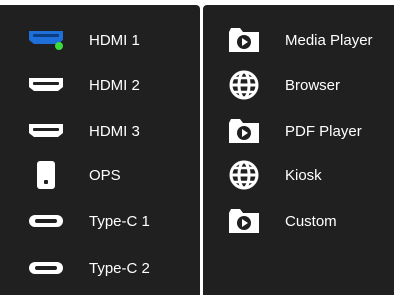 This screenshot has width=394, height=295. What do you see at coordinates (329, 40) in the screenshot?
I see `app-label-media-player: Media Player` at bounding box center [329, 40].